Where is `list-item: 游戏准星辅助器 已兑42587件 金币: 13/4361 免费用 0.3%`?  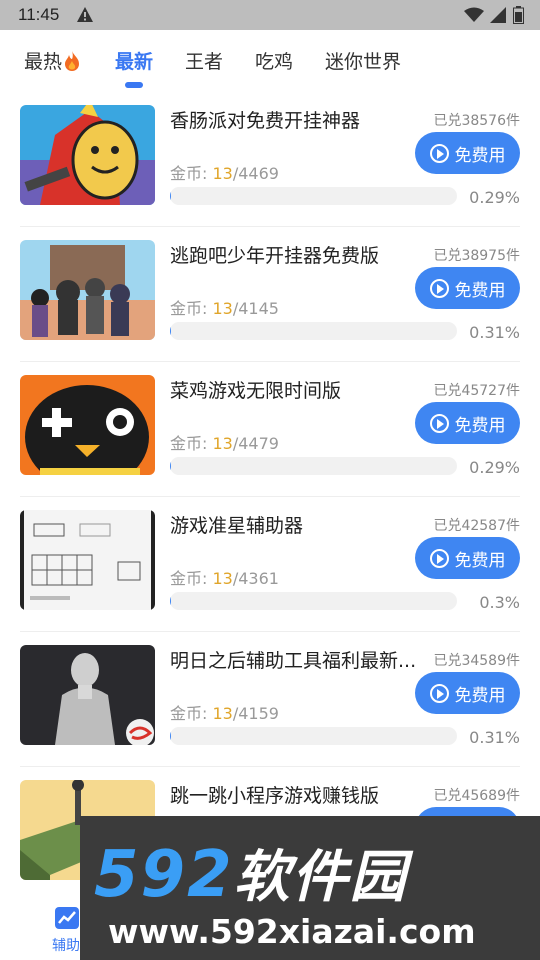
list-item: 游戏准星辅助器 已兑42587件 金币: 13/4361 免费用 0.3% is located at coordinates (270, 564).